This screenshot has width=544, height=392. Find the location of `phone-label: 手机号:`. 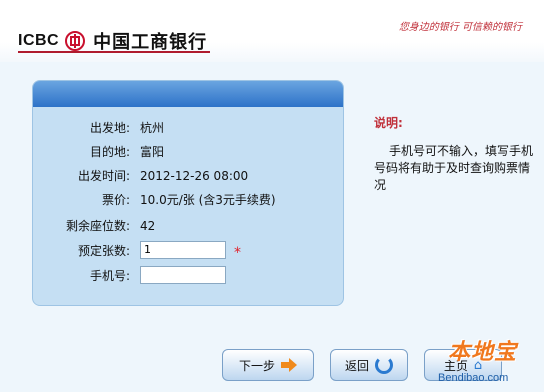

phone-label: 手机号: is located at coordinates (109, 275).